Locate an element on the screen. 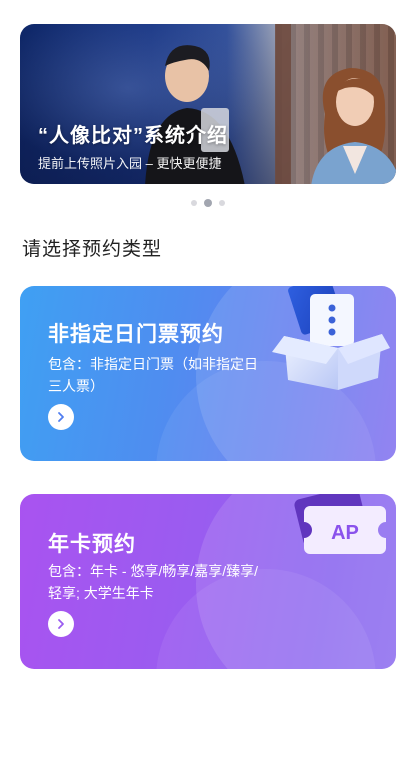 This screenshot has width=416, height=766. woman-photo is located at coordinates (353, 126).